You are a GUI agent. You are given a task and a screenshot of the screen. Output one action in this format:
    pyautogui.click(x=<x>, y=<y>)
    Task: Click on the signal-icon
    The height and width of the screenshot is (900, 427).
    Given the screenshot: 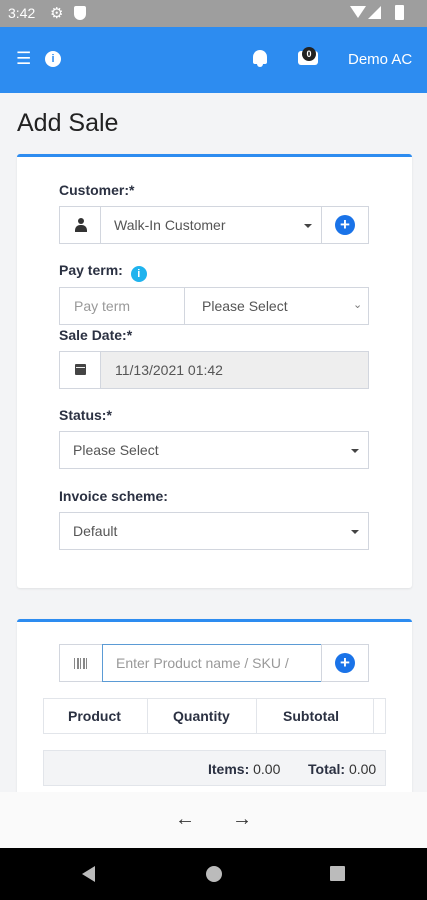 What is the action you would take?
    pyautogui.click(x=374, y=12)
    